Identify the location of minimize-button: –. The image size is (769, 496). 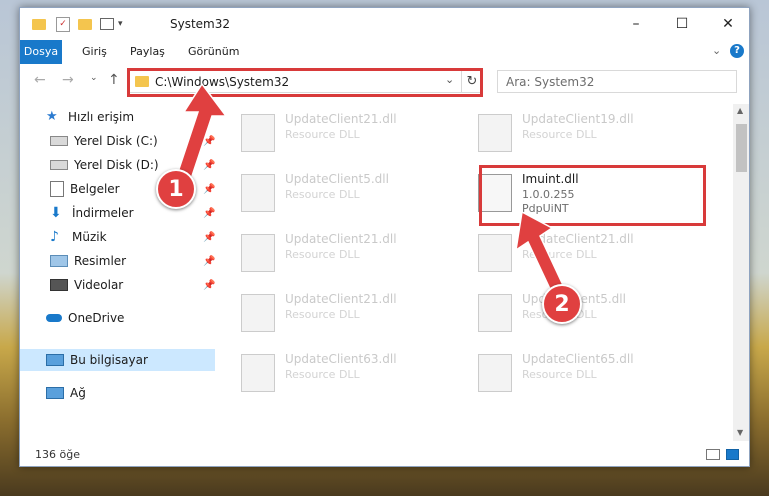
(636, 24).